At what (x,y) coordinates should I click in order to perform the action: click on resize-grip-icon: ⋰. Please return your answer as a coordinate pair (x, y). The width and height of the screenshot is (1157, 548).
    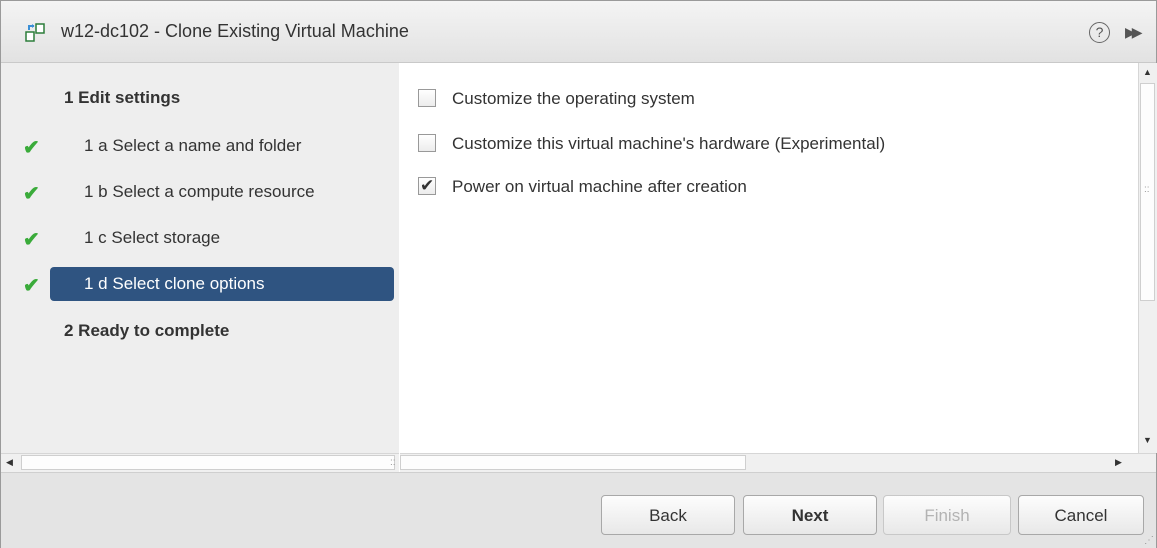
    Looking at the image, I should click on (1149, 540).